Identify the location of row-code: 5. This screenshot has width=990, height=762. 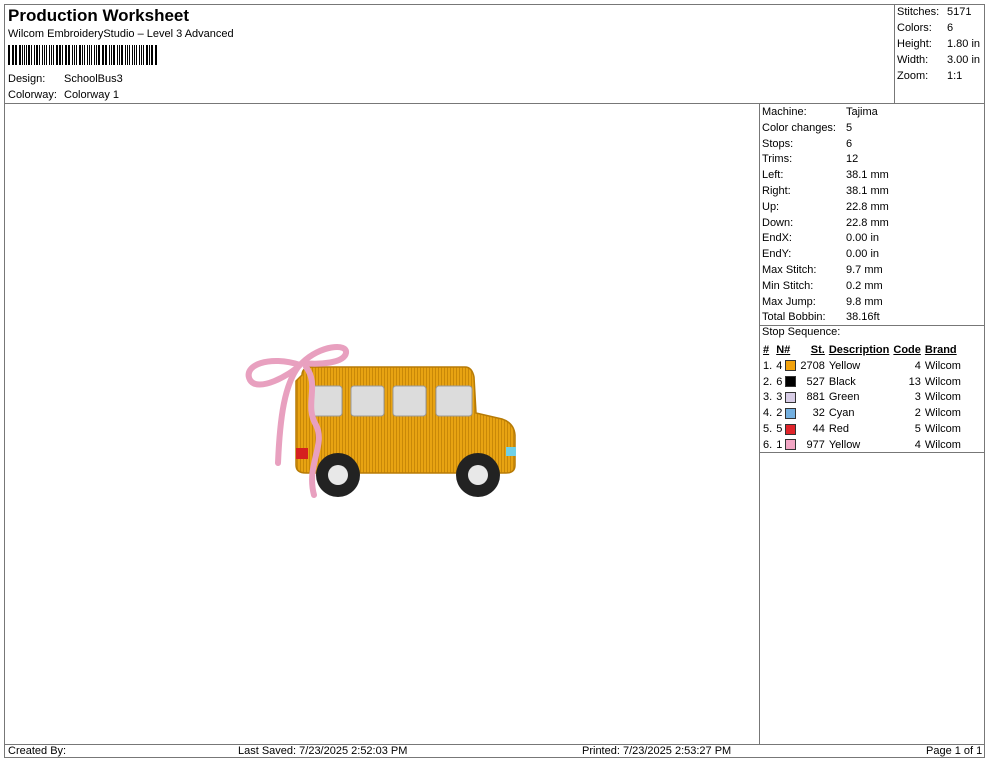
(917, 429).